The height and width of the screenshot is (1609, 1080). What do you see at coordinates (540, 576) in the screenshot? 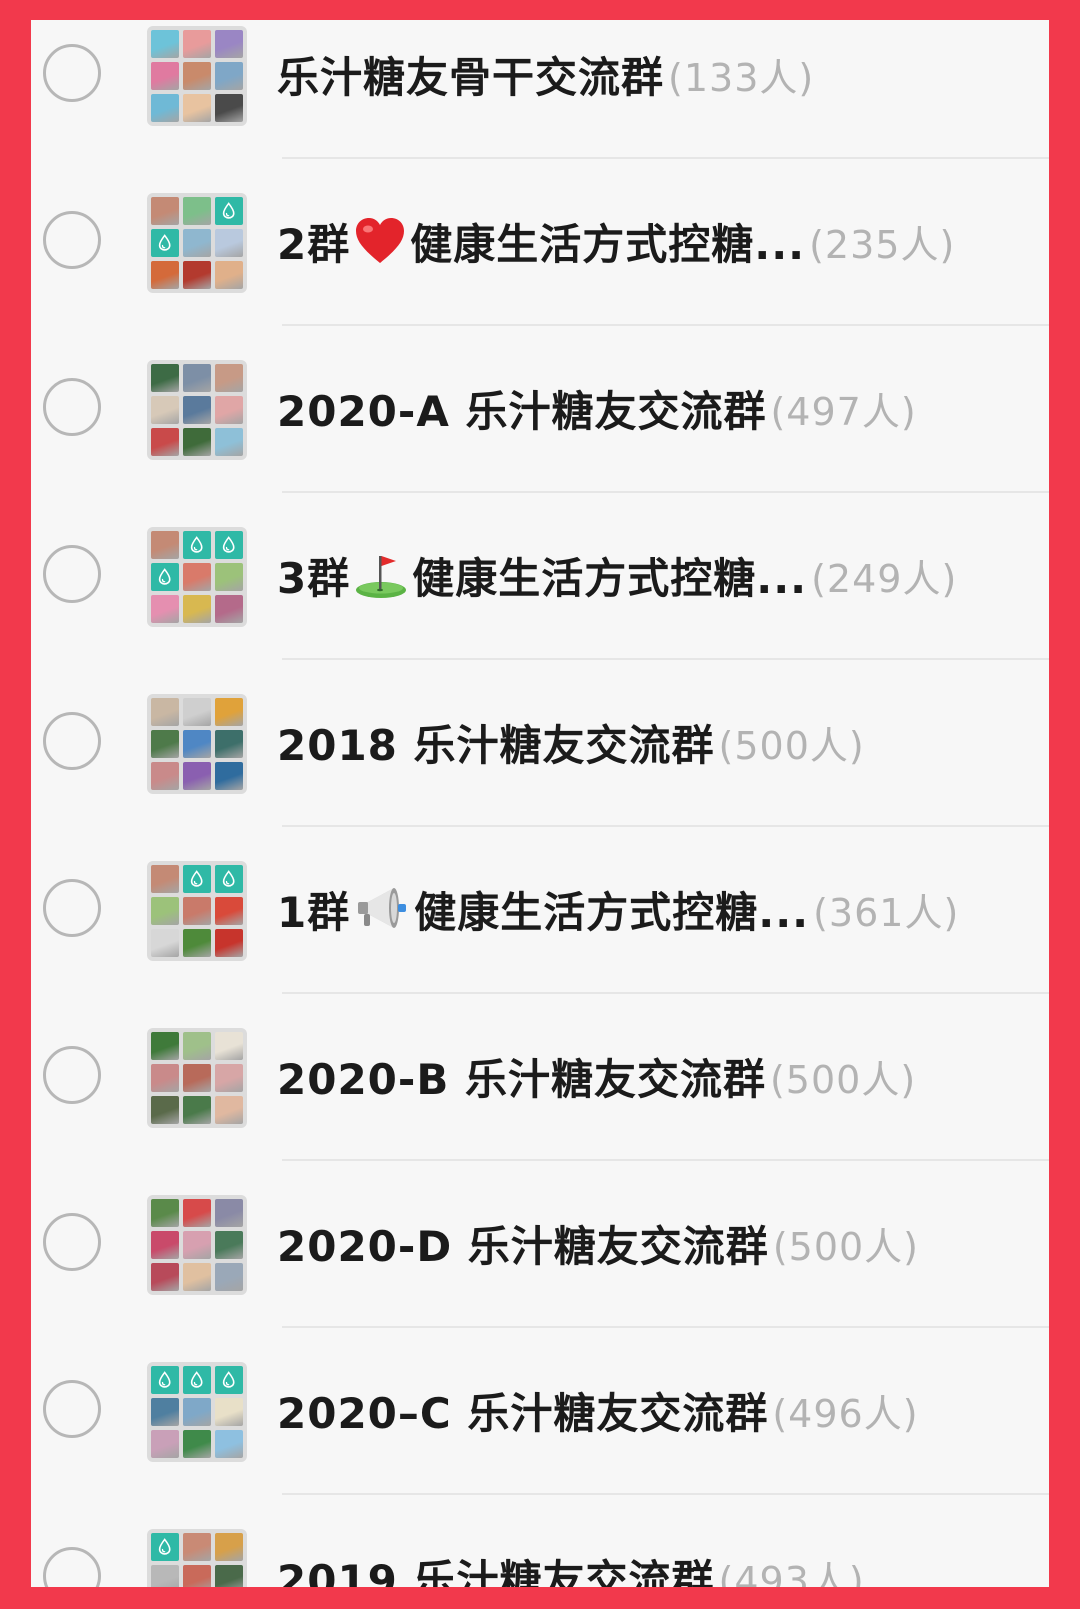
I see `group-row: 3群 健康生活方式控糖... (249人)` at bounding box center [540, 576].